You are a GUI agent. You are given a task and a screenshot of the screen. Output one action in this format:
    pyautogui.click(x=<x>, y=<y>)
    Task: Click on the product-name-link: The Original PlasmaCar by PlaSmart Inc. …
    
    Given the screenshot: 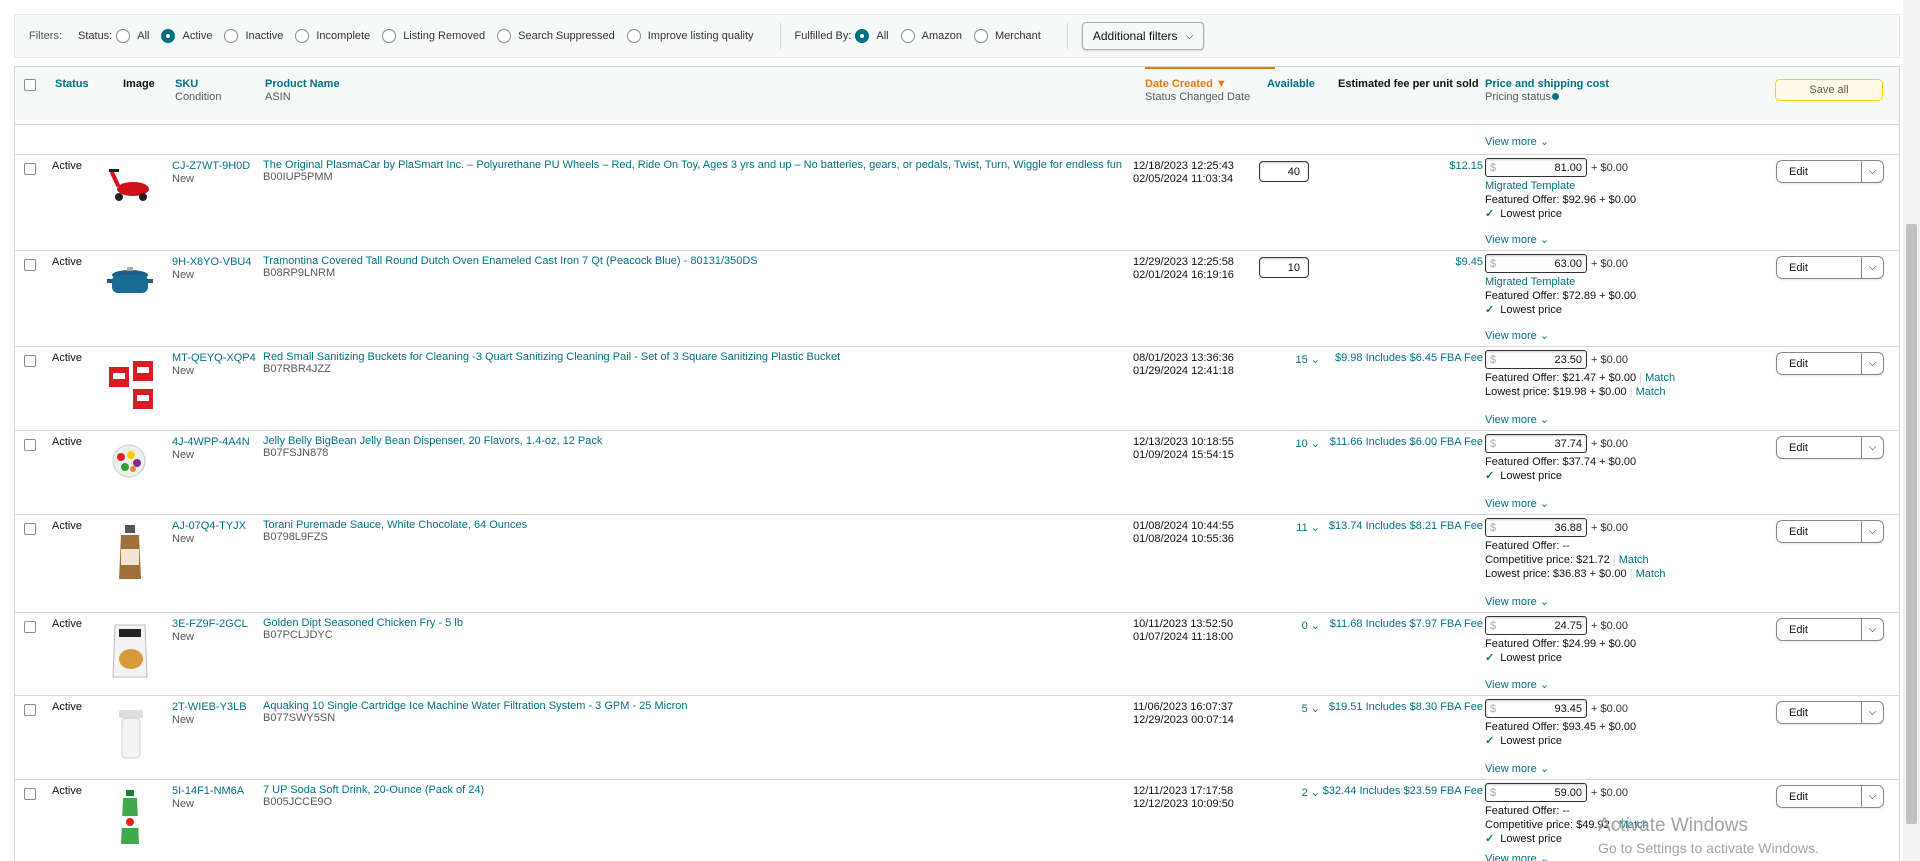 What is the action you would take?
    pyautogui.click(x=692, y=165)
    